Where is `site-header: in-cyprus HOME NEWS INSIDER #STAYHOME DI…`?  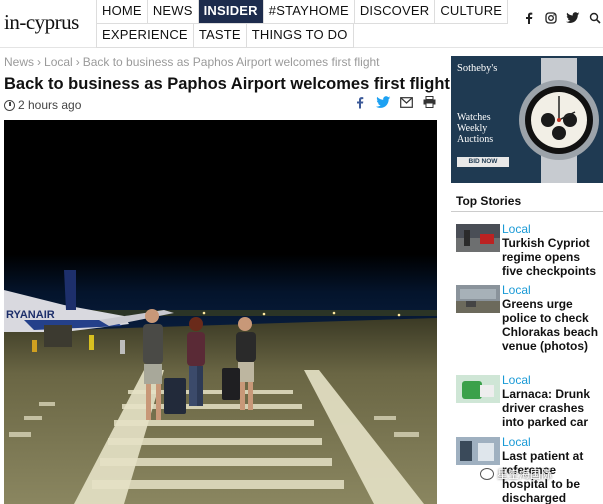
site-header: in-cyprus HOME NEWS INSIDER #STAYHOME DI… is located at coordinates (301, 24).